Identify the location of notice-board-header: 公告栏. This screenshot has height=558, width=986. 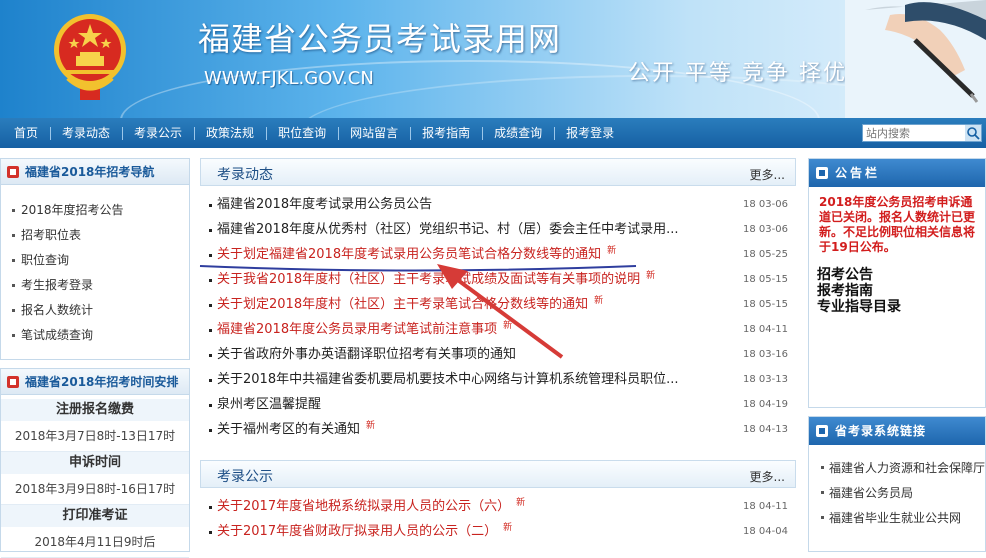
(897, 173).